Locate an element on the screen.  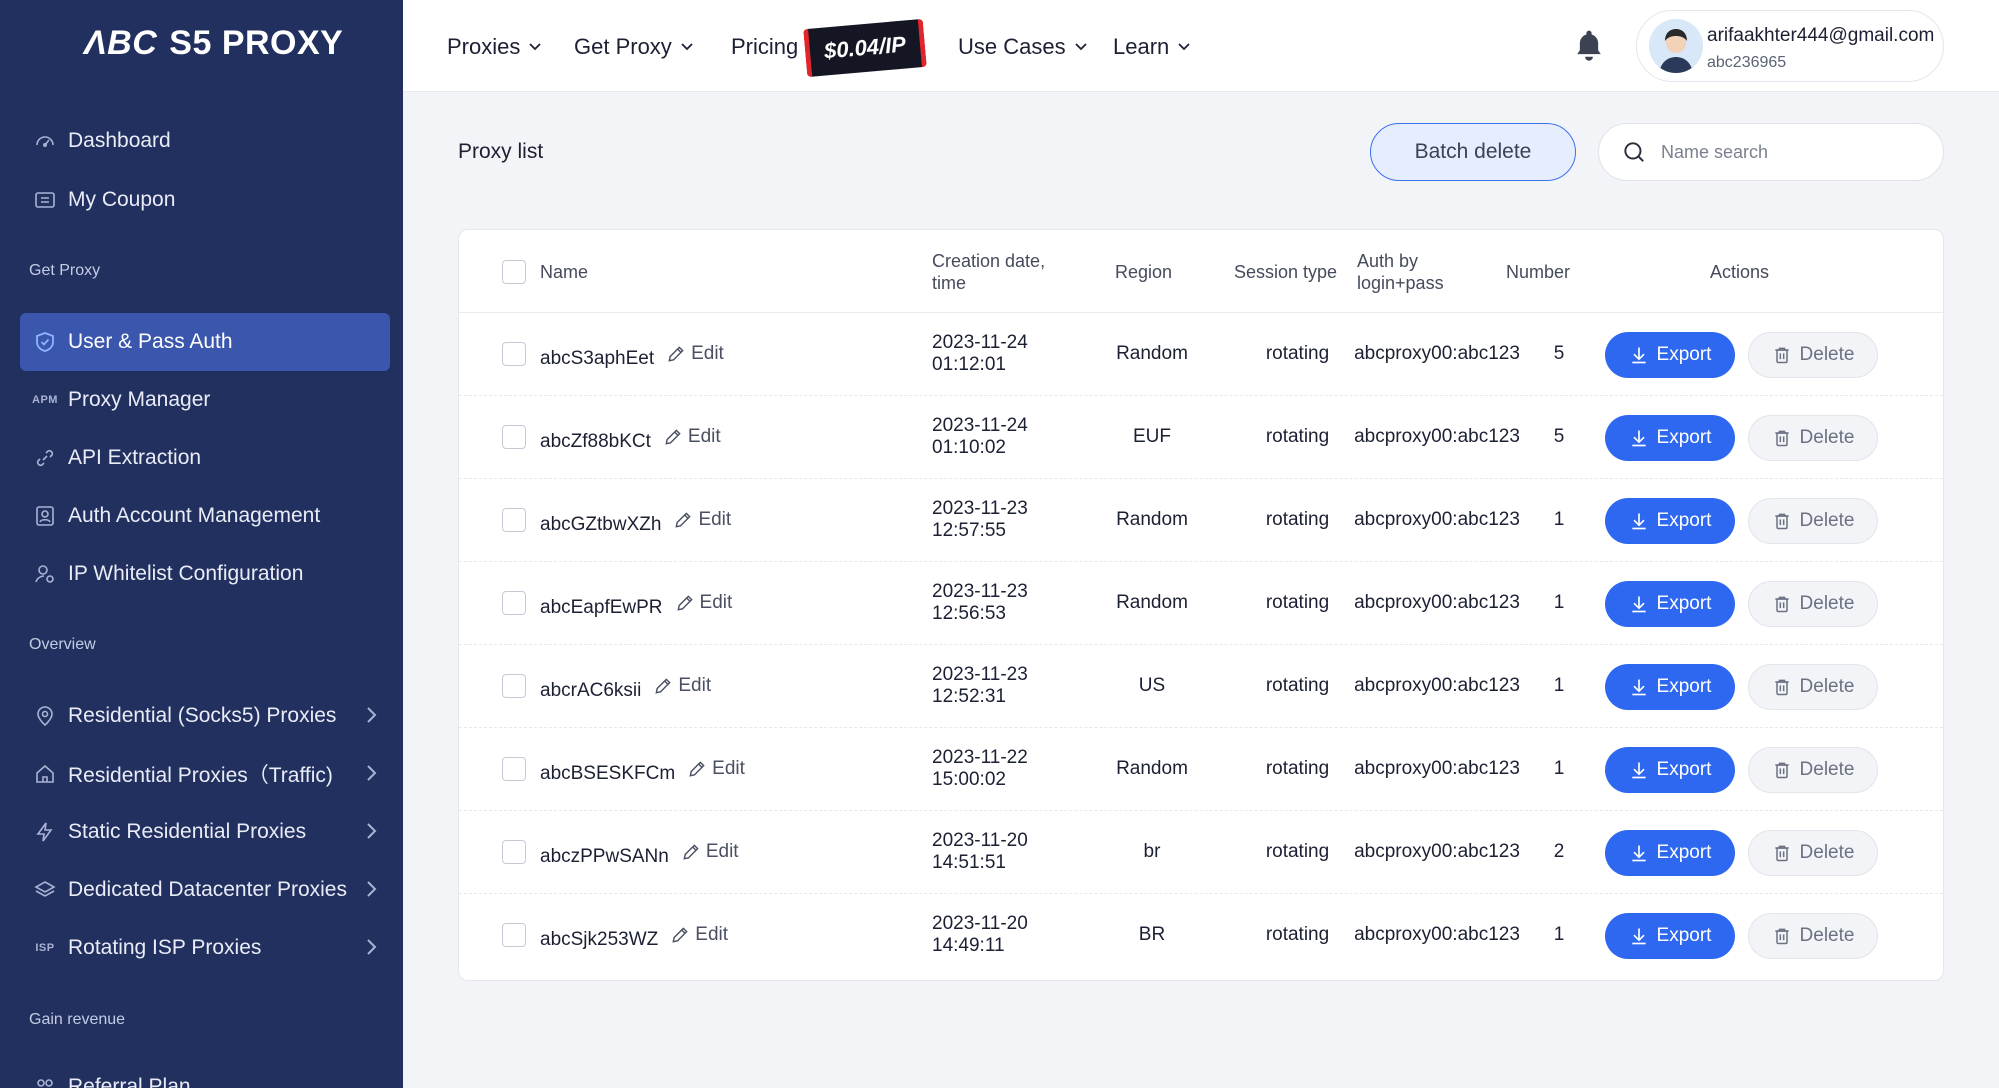
download-icon is located at coordinates (1638, 936).